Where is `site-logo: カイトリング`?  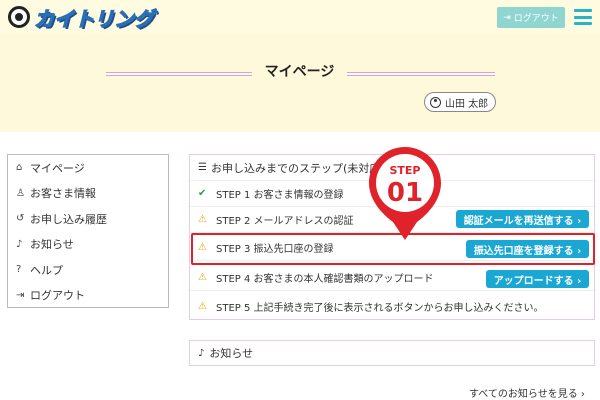 site-logo: カイトリング is located at coordinates (81, 17).